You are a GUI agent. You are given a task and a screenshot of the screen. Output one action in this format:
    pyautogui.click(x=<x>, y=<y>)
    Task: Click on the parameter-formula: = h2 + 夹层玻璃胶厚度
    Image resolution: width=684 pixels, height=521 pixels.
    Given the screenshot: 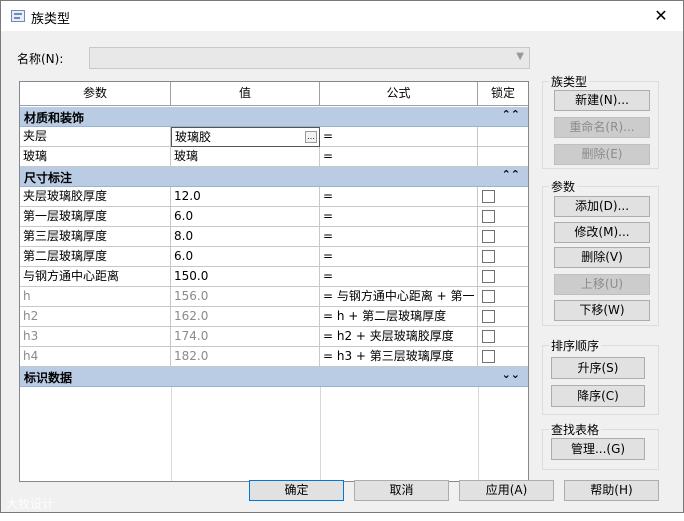 What is the action you would take?
    pyautogui.click(x=399, y=337)
    